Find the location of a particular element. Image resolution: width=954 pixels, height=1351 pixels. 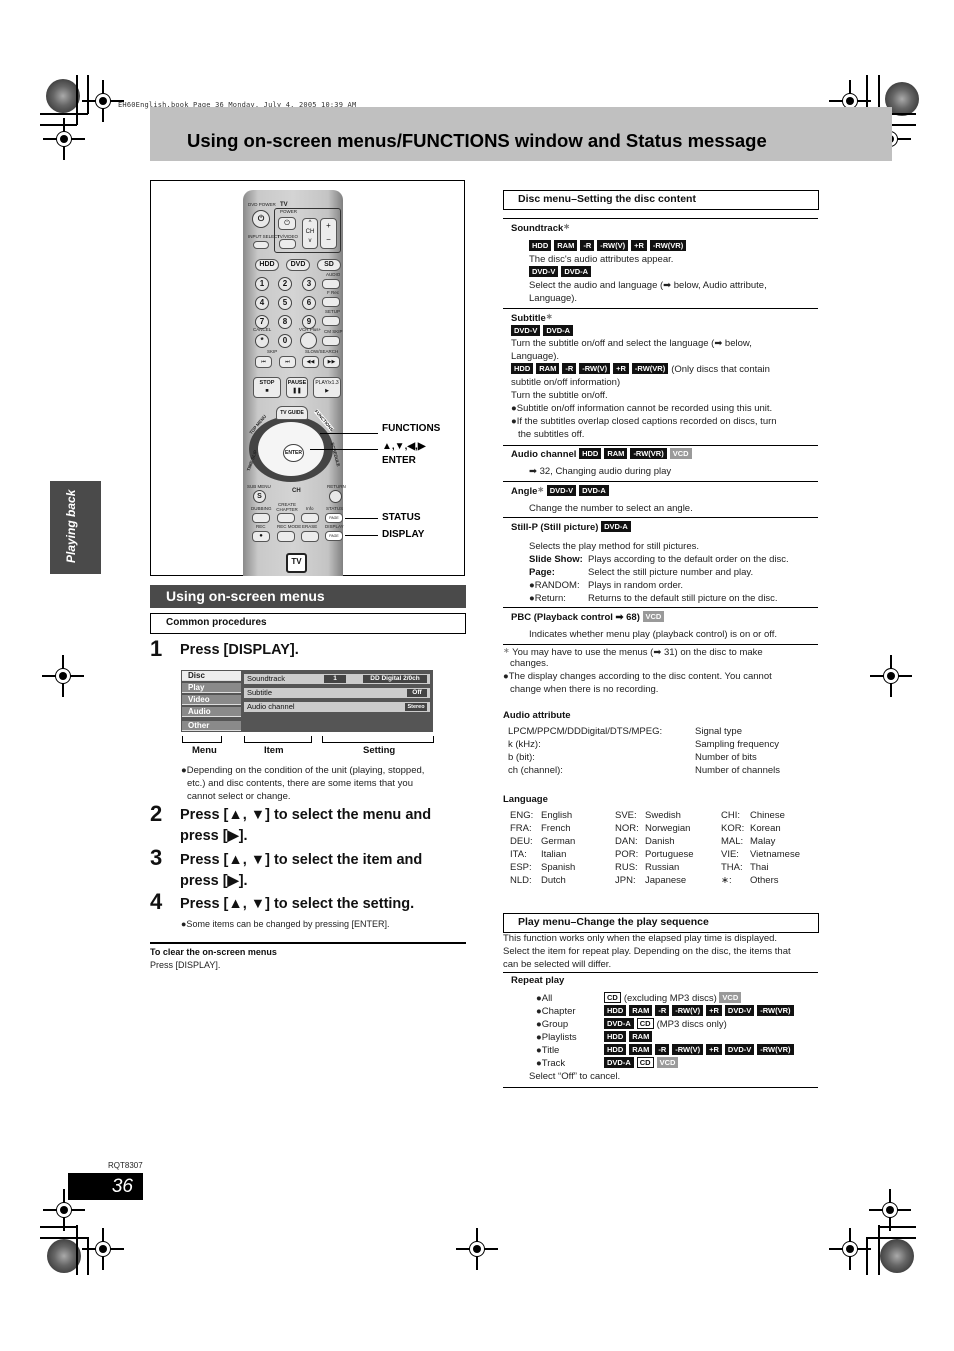

number-button-2: 2 is located at coordinates (285, 284).